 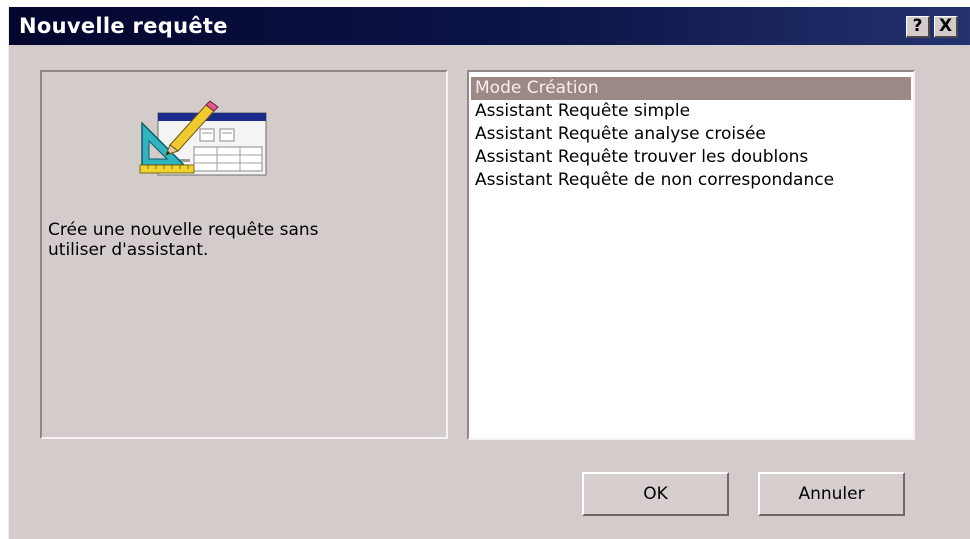 What do you see at coordinates (691, 111) in the screenshot?
I see `list-item: Assistant Requête simple` at bounding box center [691, 111].